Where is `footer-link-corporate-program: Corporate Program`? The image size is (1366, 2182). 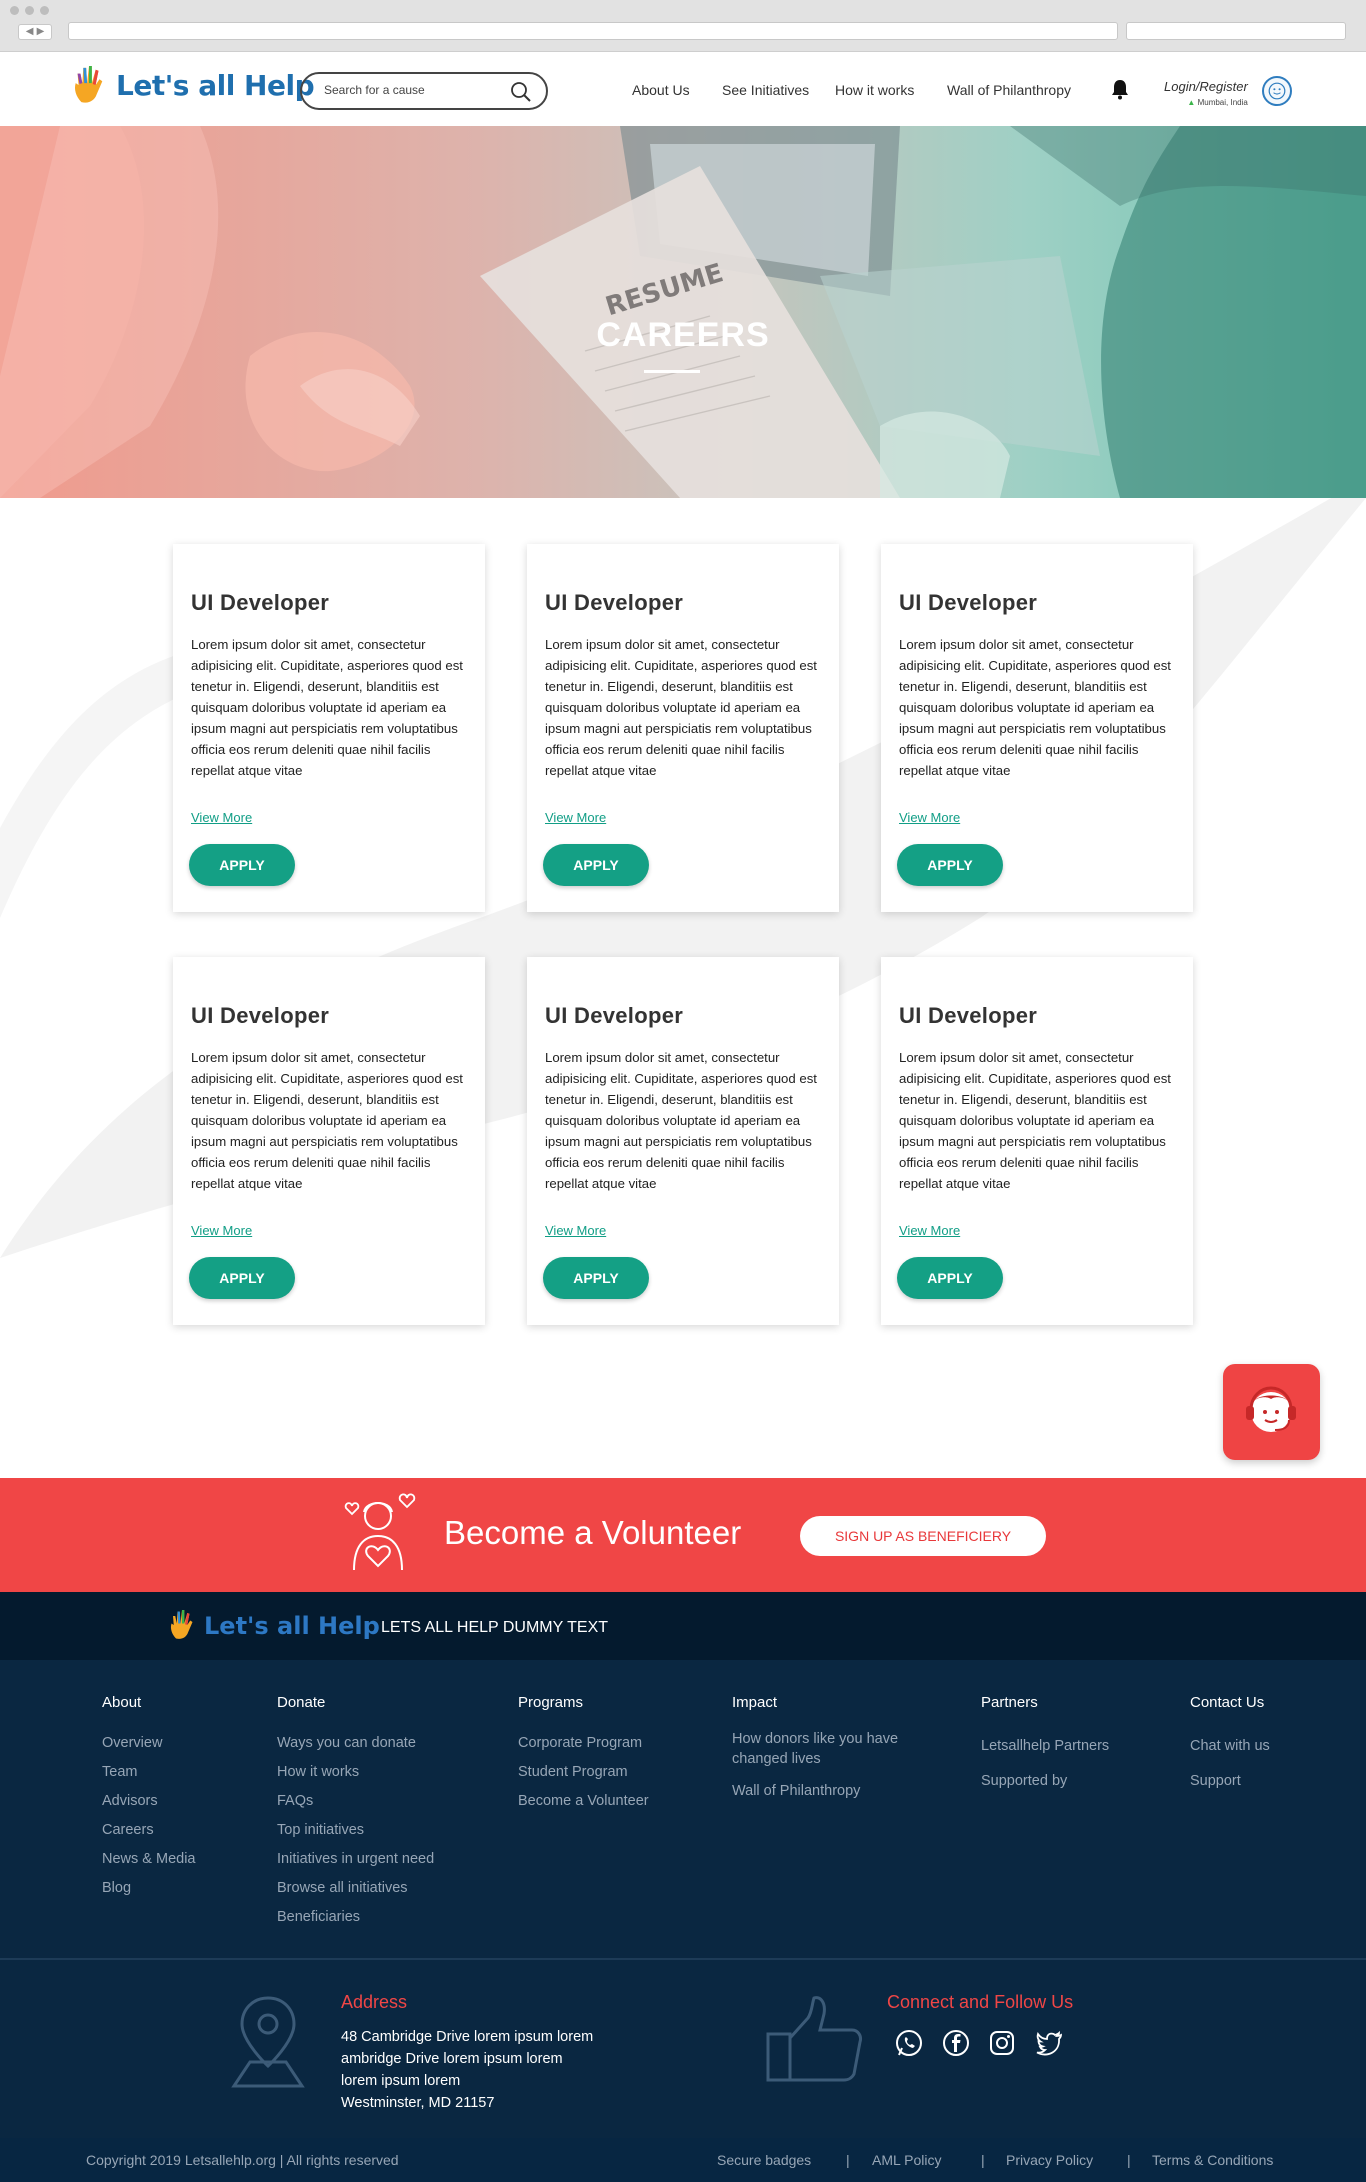 footer-link-corporate-program: Corporate Program is located at coordinates (583, 1743).